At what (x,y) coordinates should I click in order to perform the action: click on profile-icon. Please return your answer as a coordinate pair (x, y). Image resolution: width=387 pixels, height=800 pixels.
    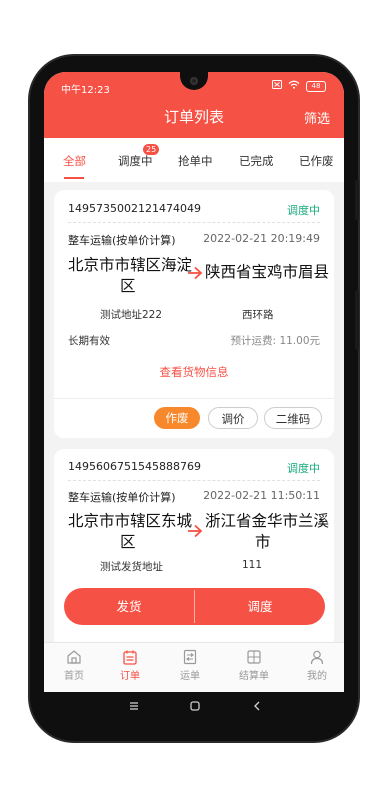
    Looking at the image, I should click on (317, 657).